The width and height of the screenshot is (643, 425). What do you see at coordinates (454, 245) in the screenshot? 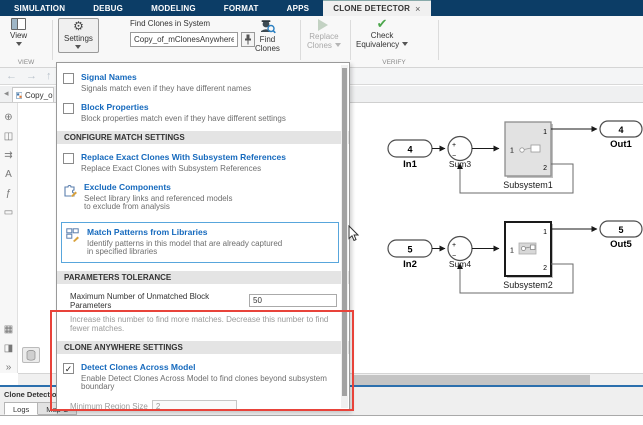
I see `sum-plus-sign: +` at bounding box center [454, 245].